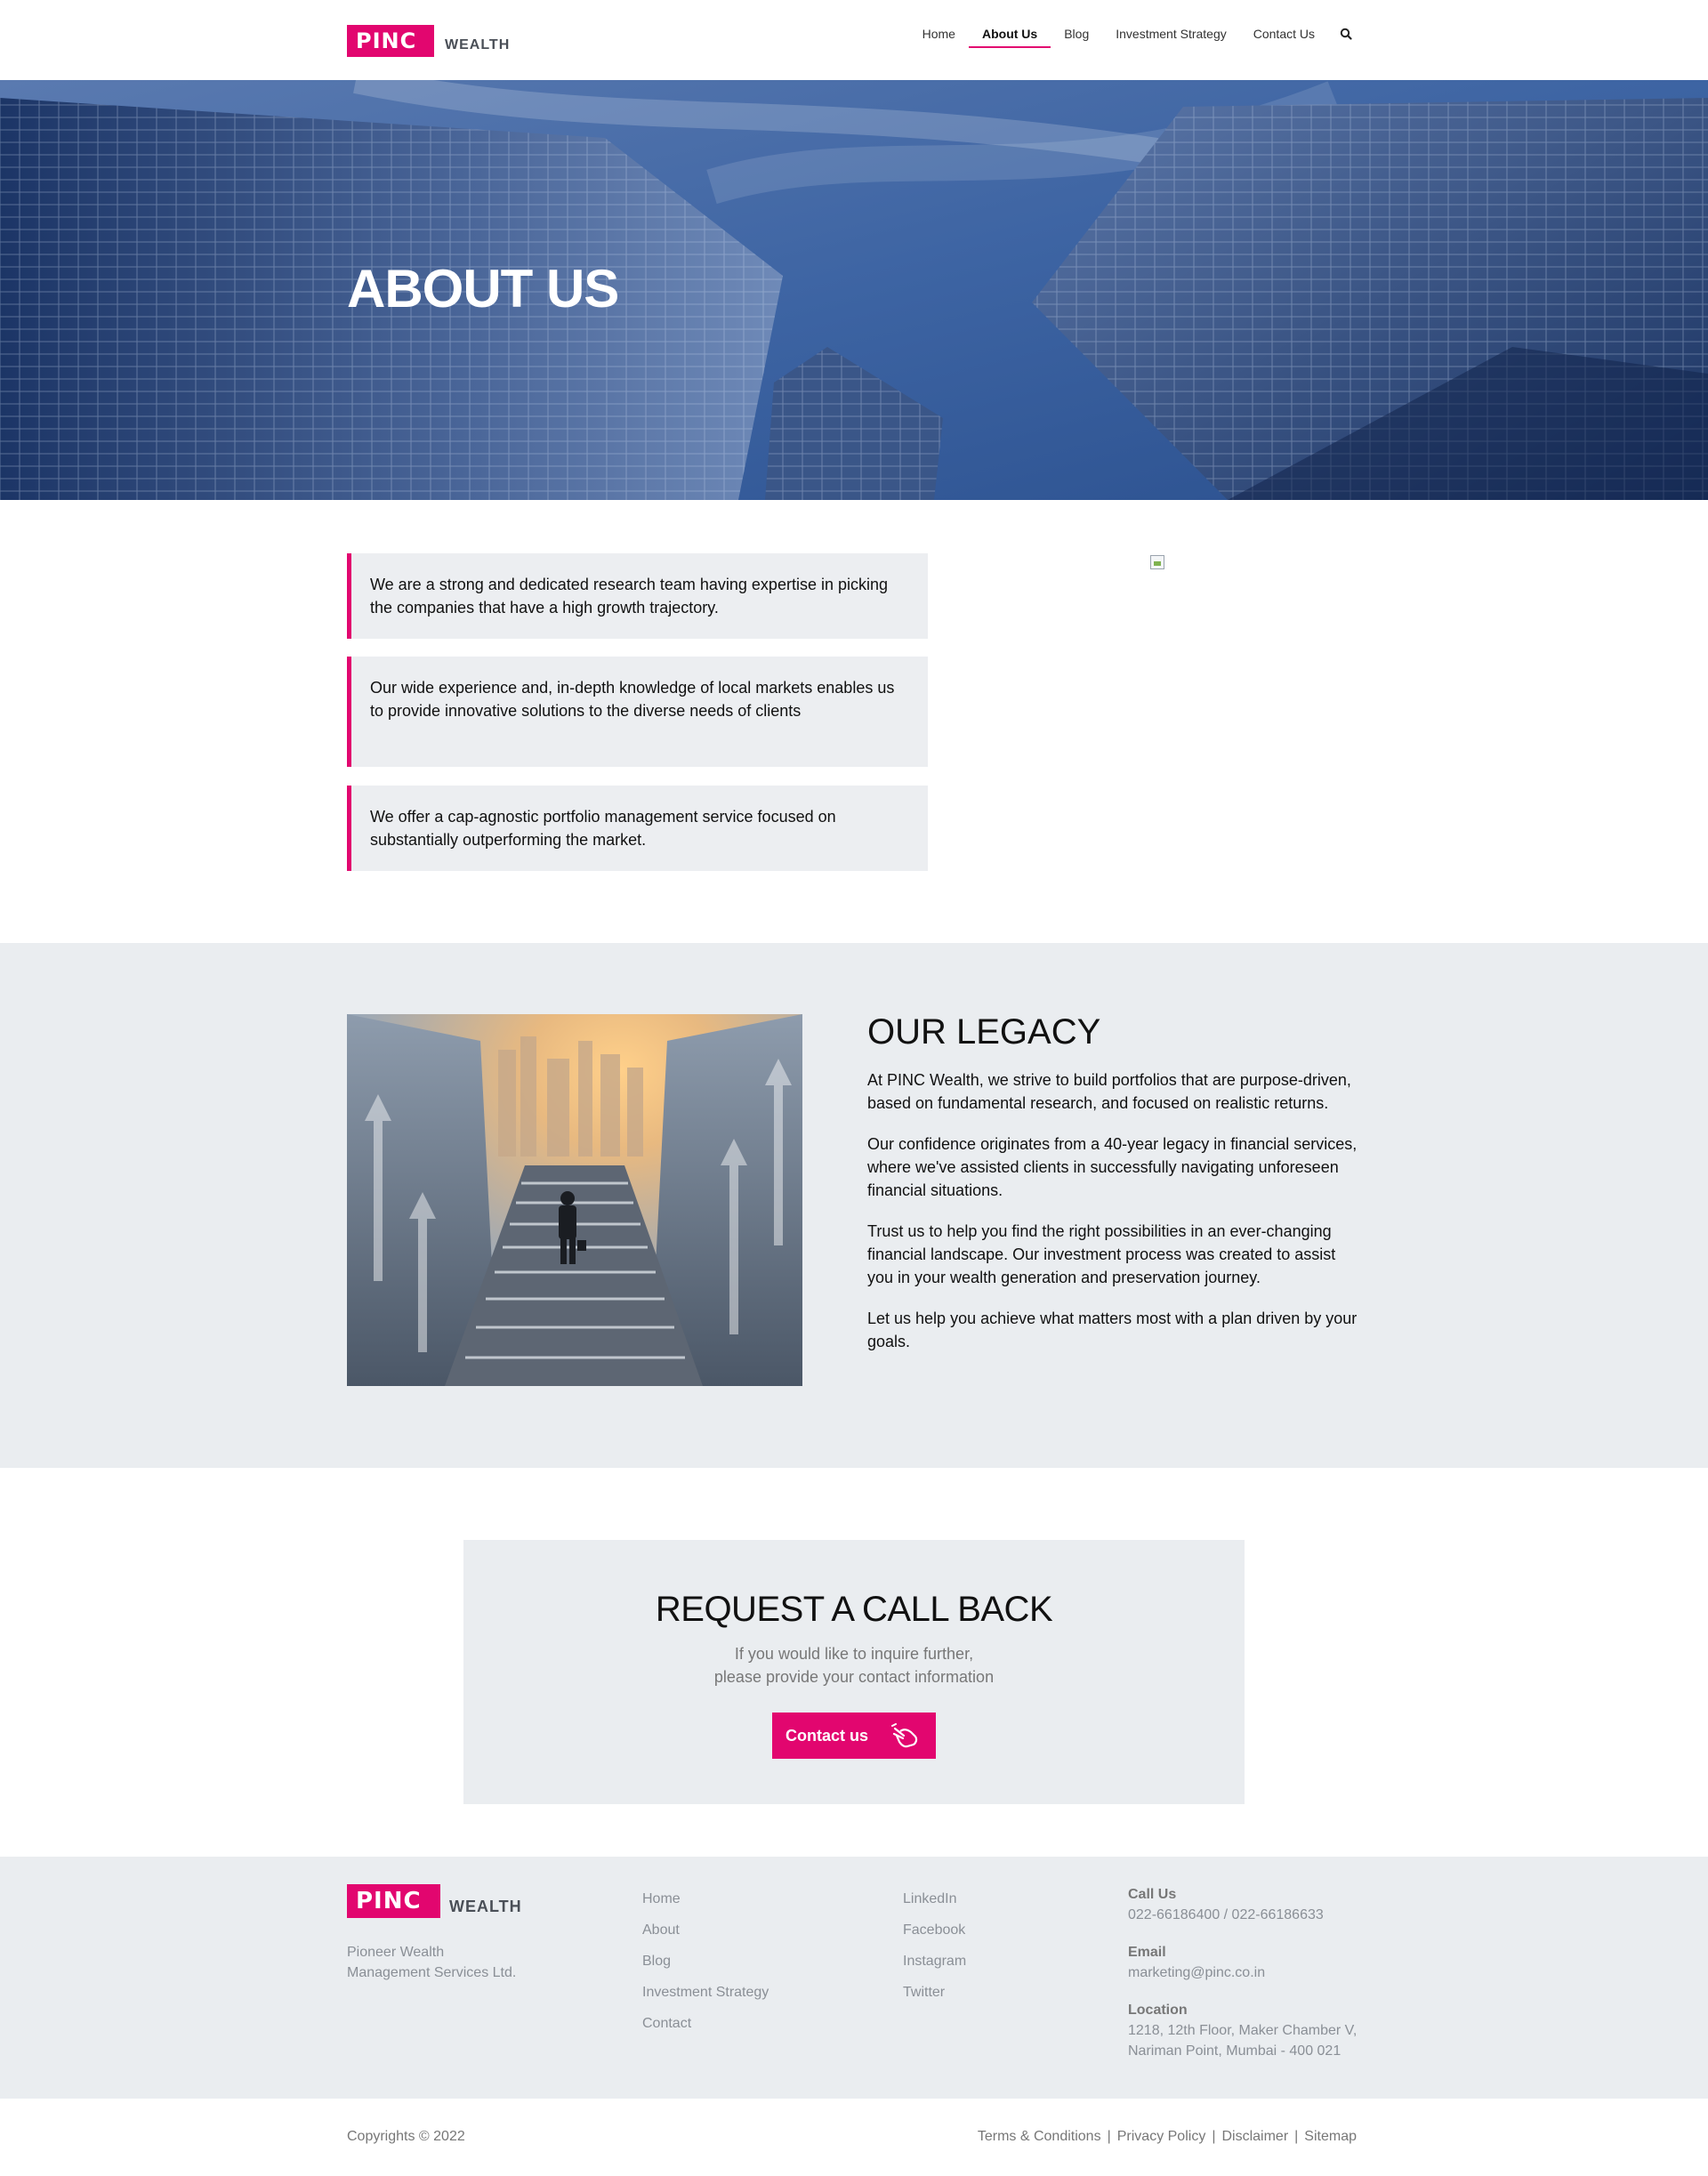 The height and width of the screenshot is (2176, 1708). I want to click on callback-line-2: please provide your contact information, so click(854, 1677).